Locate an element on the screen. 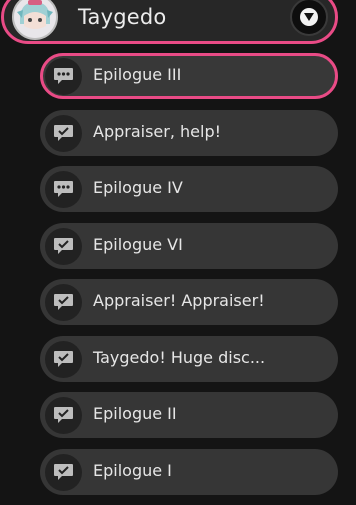 Image resolution: width=356 pixels, height=505 pixels. quest-label: Epilogue IV is located at coordinates (138, 187).